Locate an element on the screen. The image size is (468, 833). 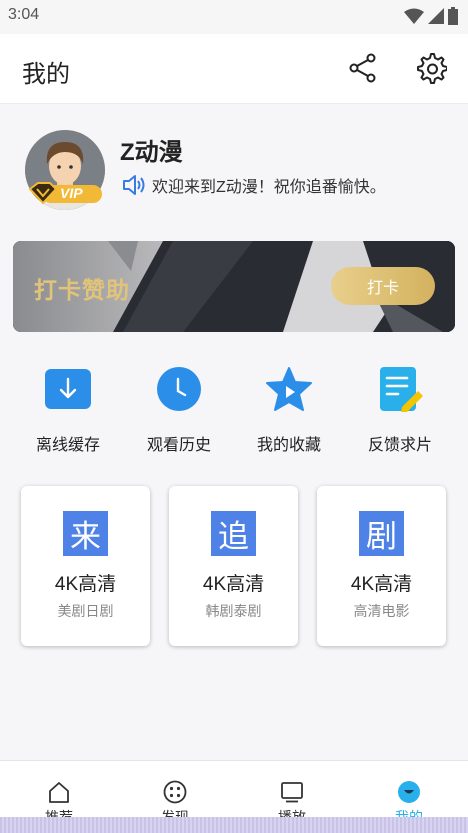
favorites-button: 我的收藏 is located at coordinates (289, 410).